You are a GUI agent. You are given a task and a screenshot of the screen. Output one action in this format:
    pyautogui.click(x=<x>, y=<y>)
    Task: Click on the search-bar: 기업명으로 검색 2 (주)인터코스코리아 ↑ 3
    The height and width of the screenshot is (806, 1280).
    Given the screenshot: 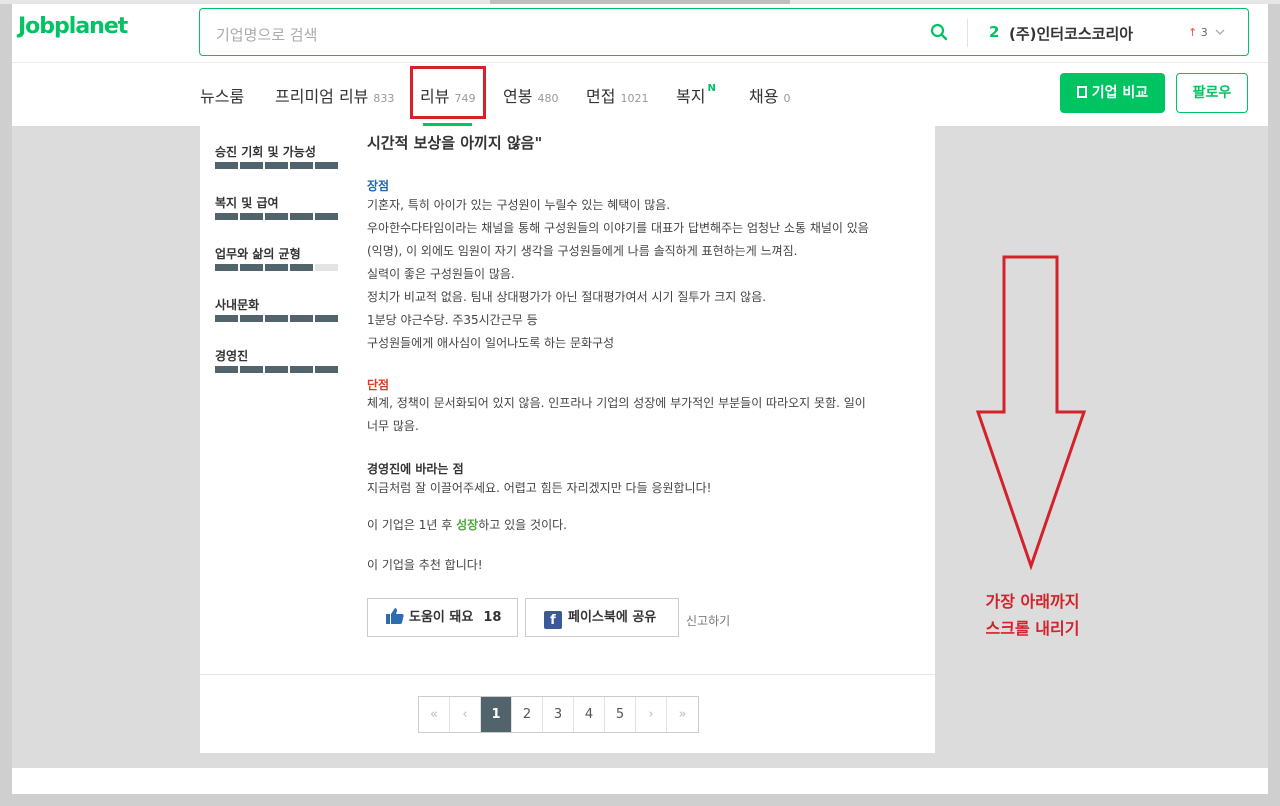 What is the action you would take?
    pyautogui.click(x=724, y=32)
    